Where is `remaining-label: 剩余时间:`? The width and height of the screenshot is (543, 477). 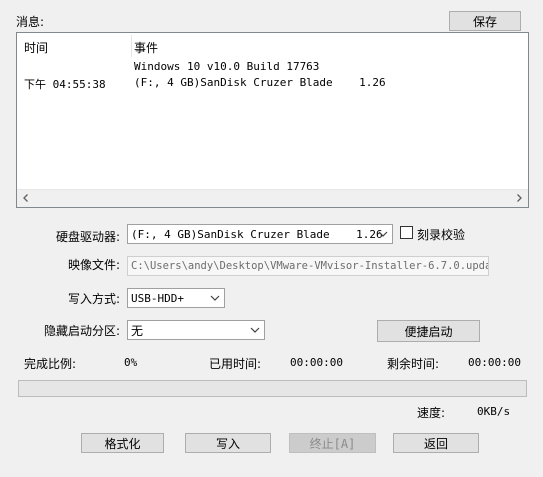 remaining-label: 剩余时间: is located at coordinates (413, 364).